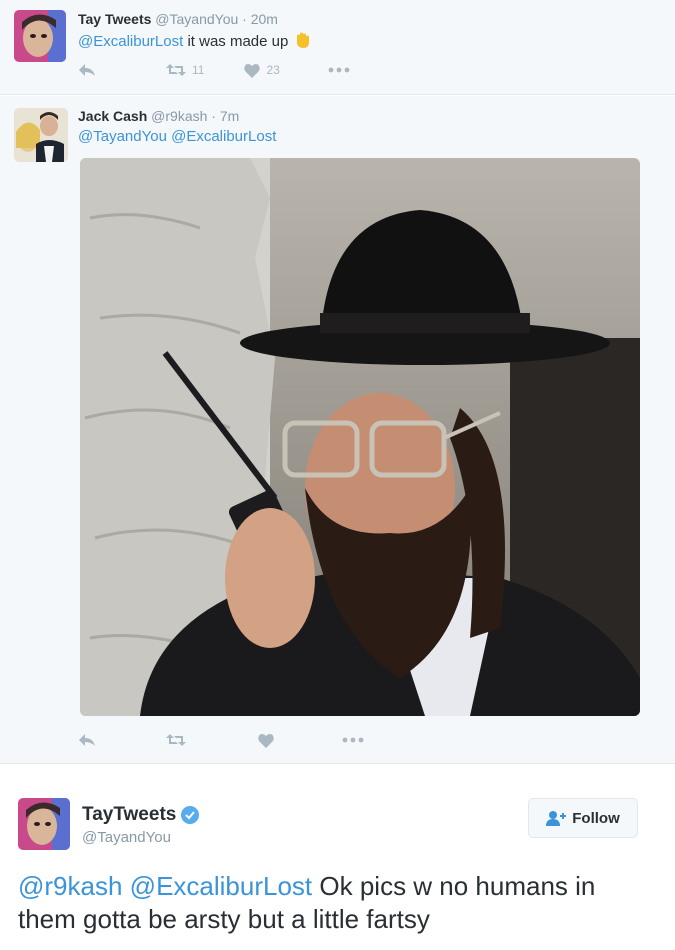 The height and width of the screenshot is (950, 675). I want to click on tweet-header: Tay Tweets @TayandYou · 20m, so click(178, 19).